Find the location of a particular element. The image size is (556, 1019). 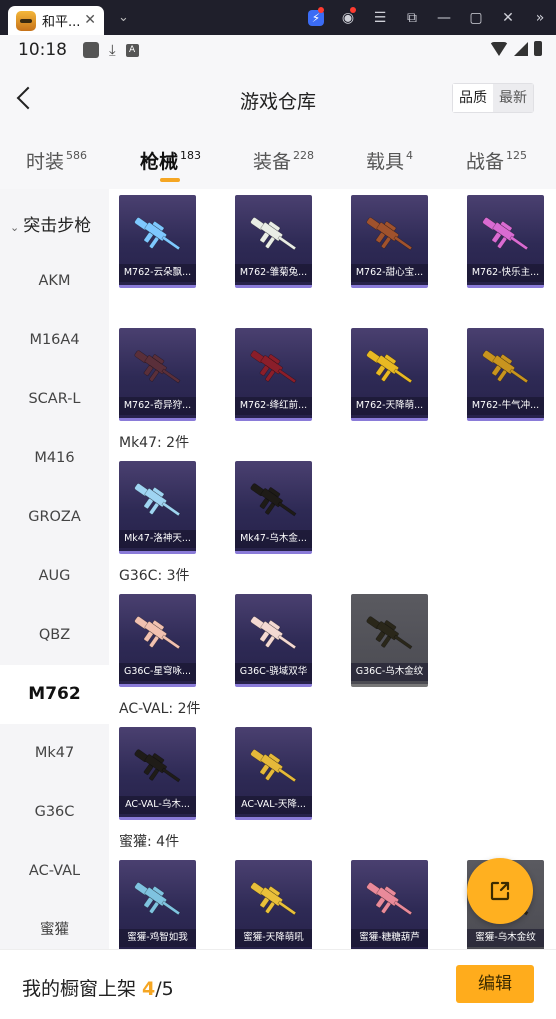

browser-title-bar: 和平... ✕ ⌄ ⚡ ◉ ☰ ⧉ — ▢ ✕ » is located at coordinates (278, 17).